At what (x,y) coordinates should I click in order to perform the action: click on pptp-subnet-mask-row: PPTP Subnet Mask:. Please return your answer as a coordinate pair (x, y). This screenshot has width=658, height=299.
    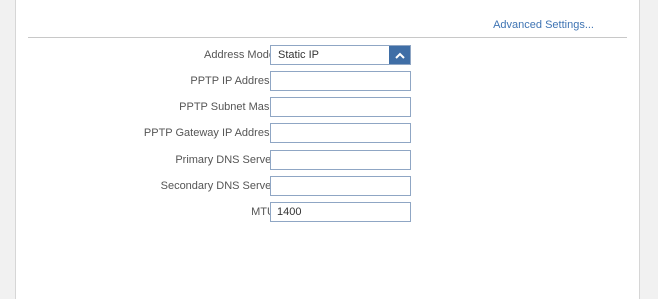
    Looking at the image, I should click on (328, 107).